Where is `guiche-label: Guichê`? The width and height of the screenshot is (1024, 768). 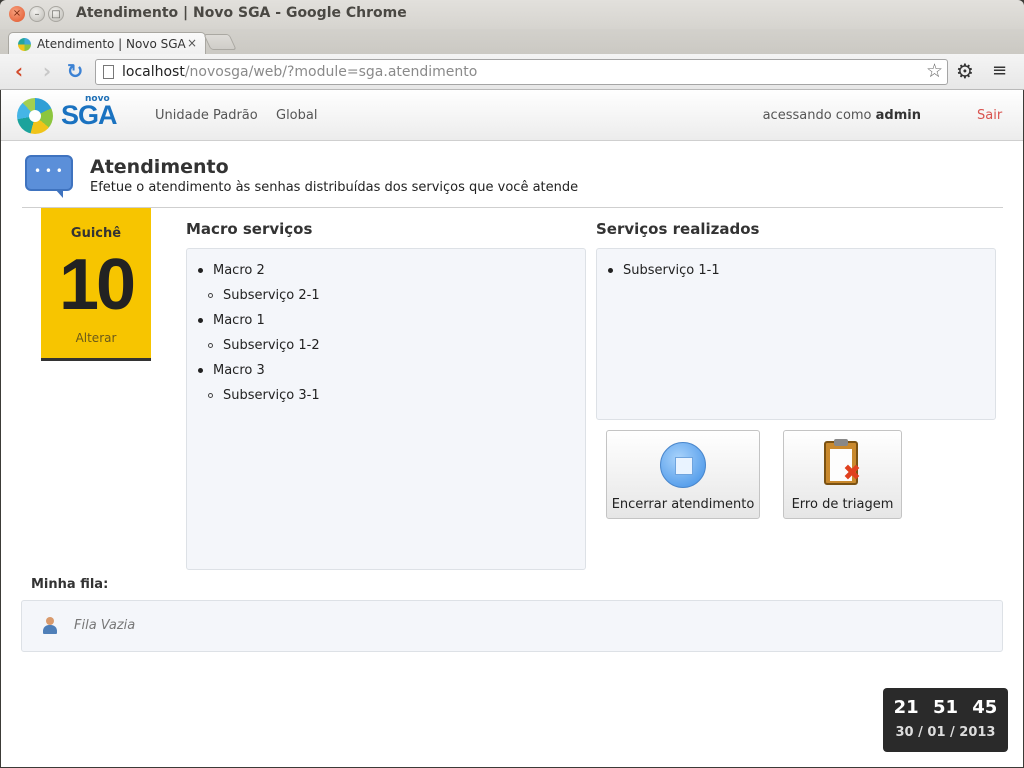 guiche-label: Guichê is located at coordinates (96, 233).